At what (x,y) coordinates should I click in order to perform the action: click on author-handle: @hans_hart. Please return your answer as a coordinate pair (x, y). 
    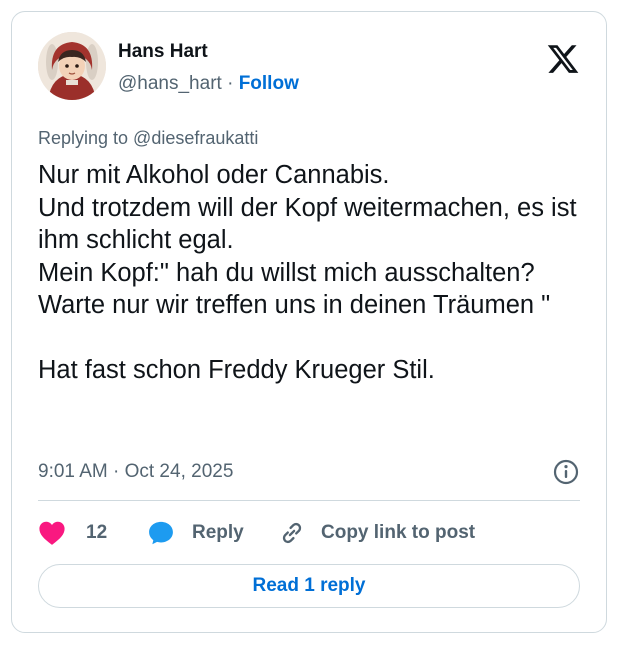
    Looking at the image, I should click on (170, 83).